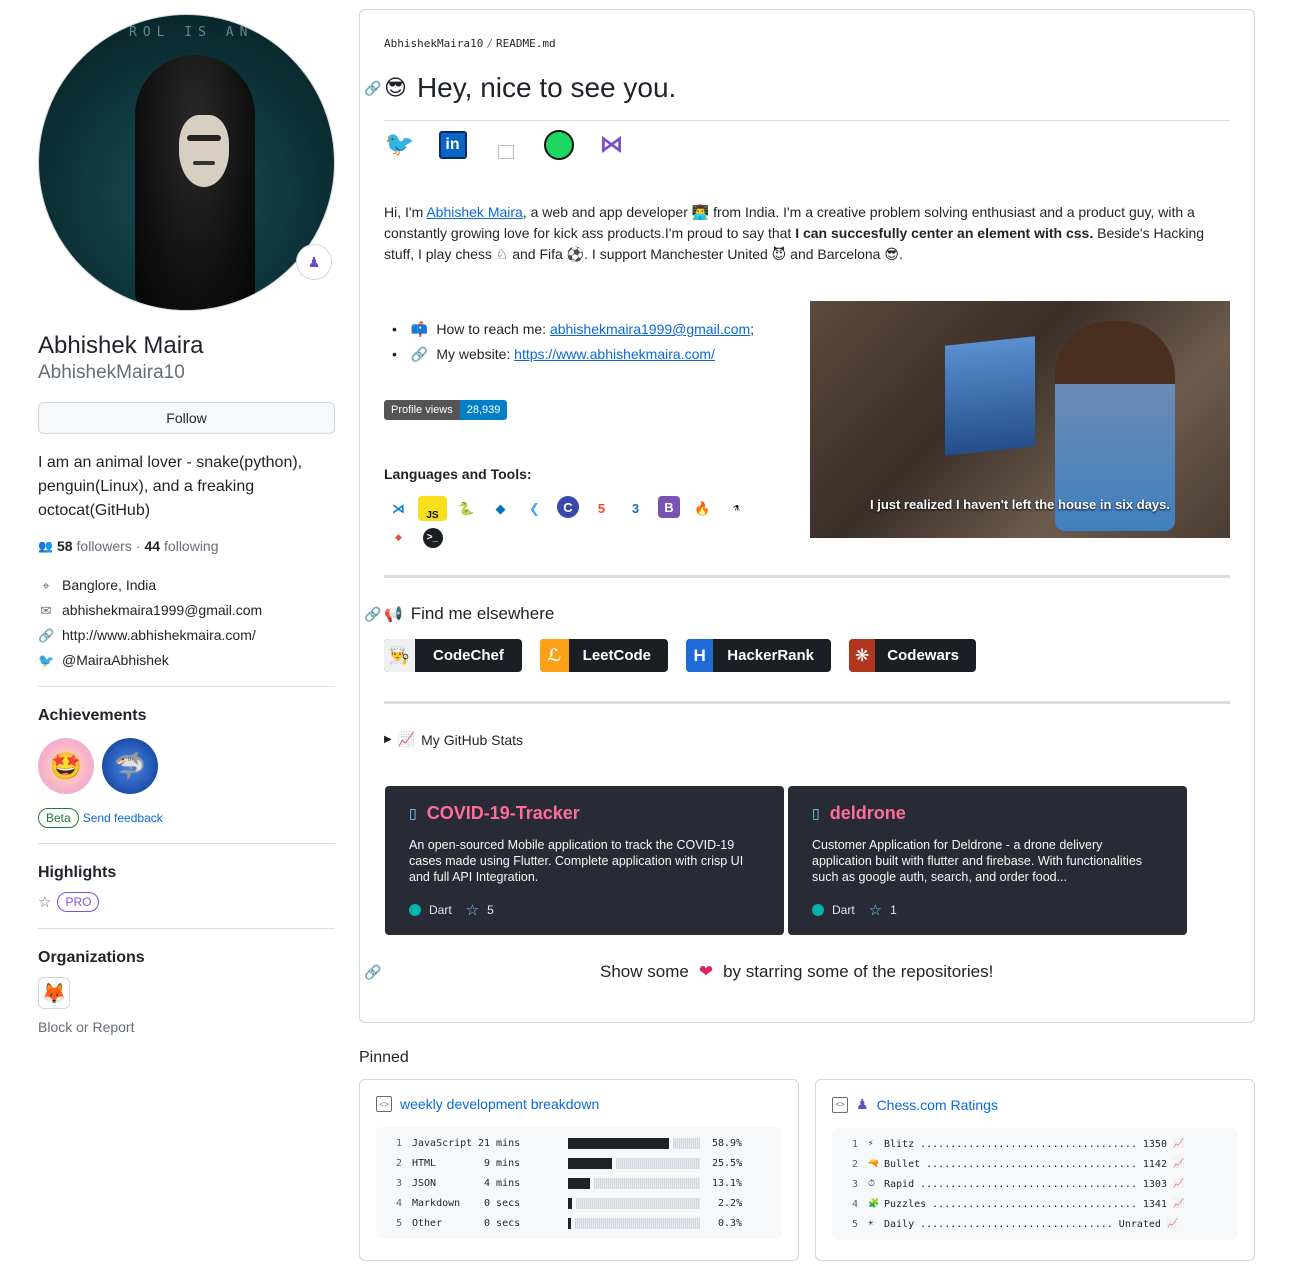 This screenshot has width=1293, height=1270. I want to click on html5-icon: 5, so click(601, 508).